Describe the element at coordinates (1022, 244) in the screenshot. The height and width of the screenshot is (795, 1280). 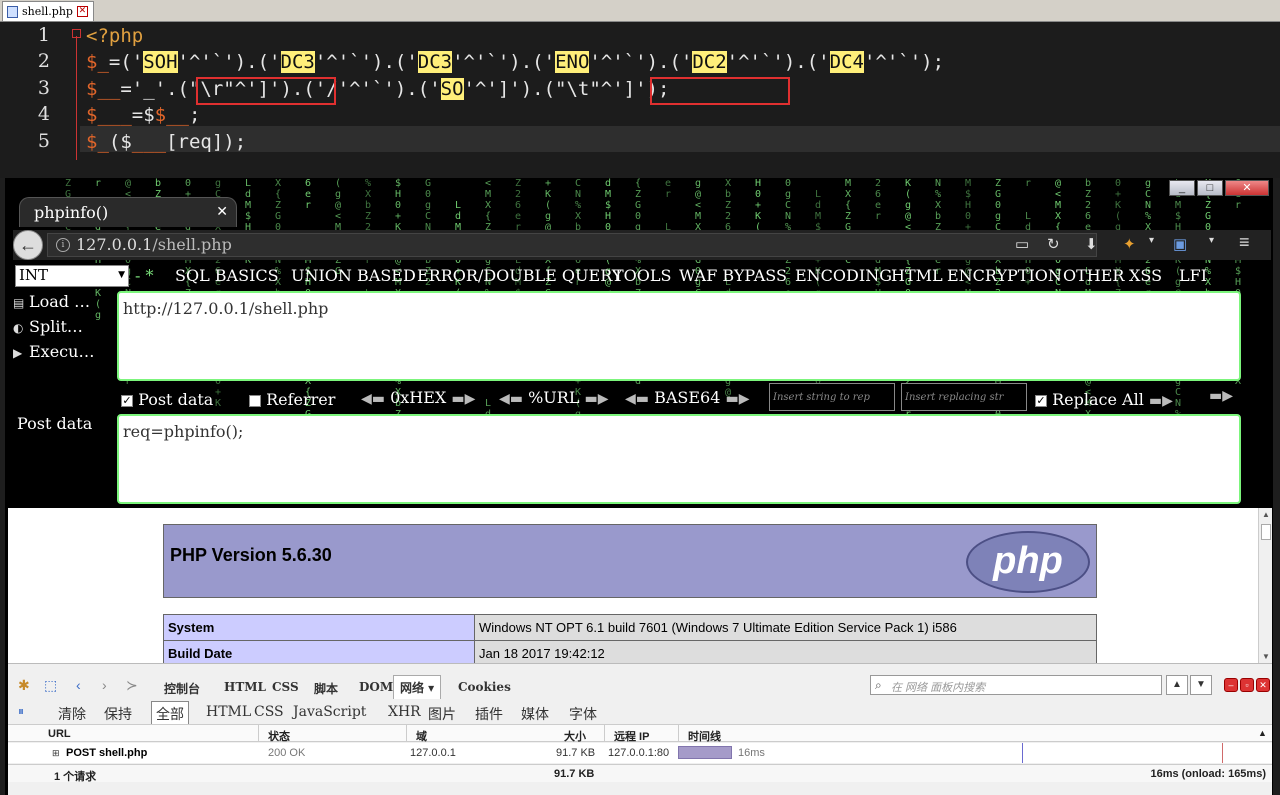
I see `reader-icon: ▭` at that location.